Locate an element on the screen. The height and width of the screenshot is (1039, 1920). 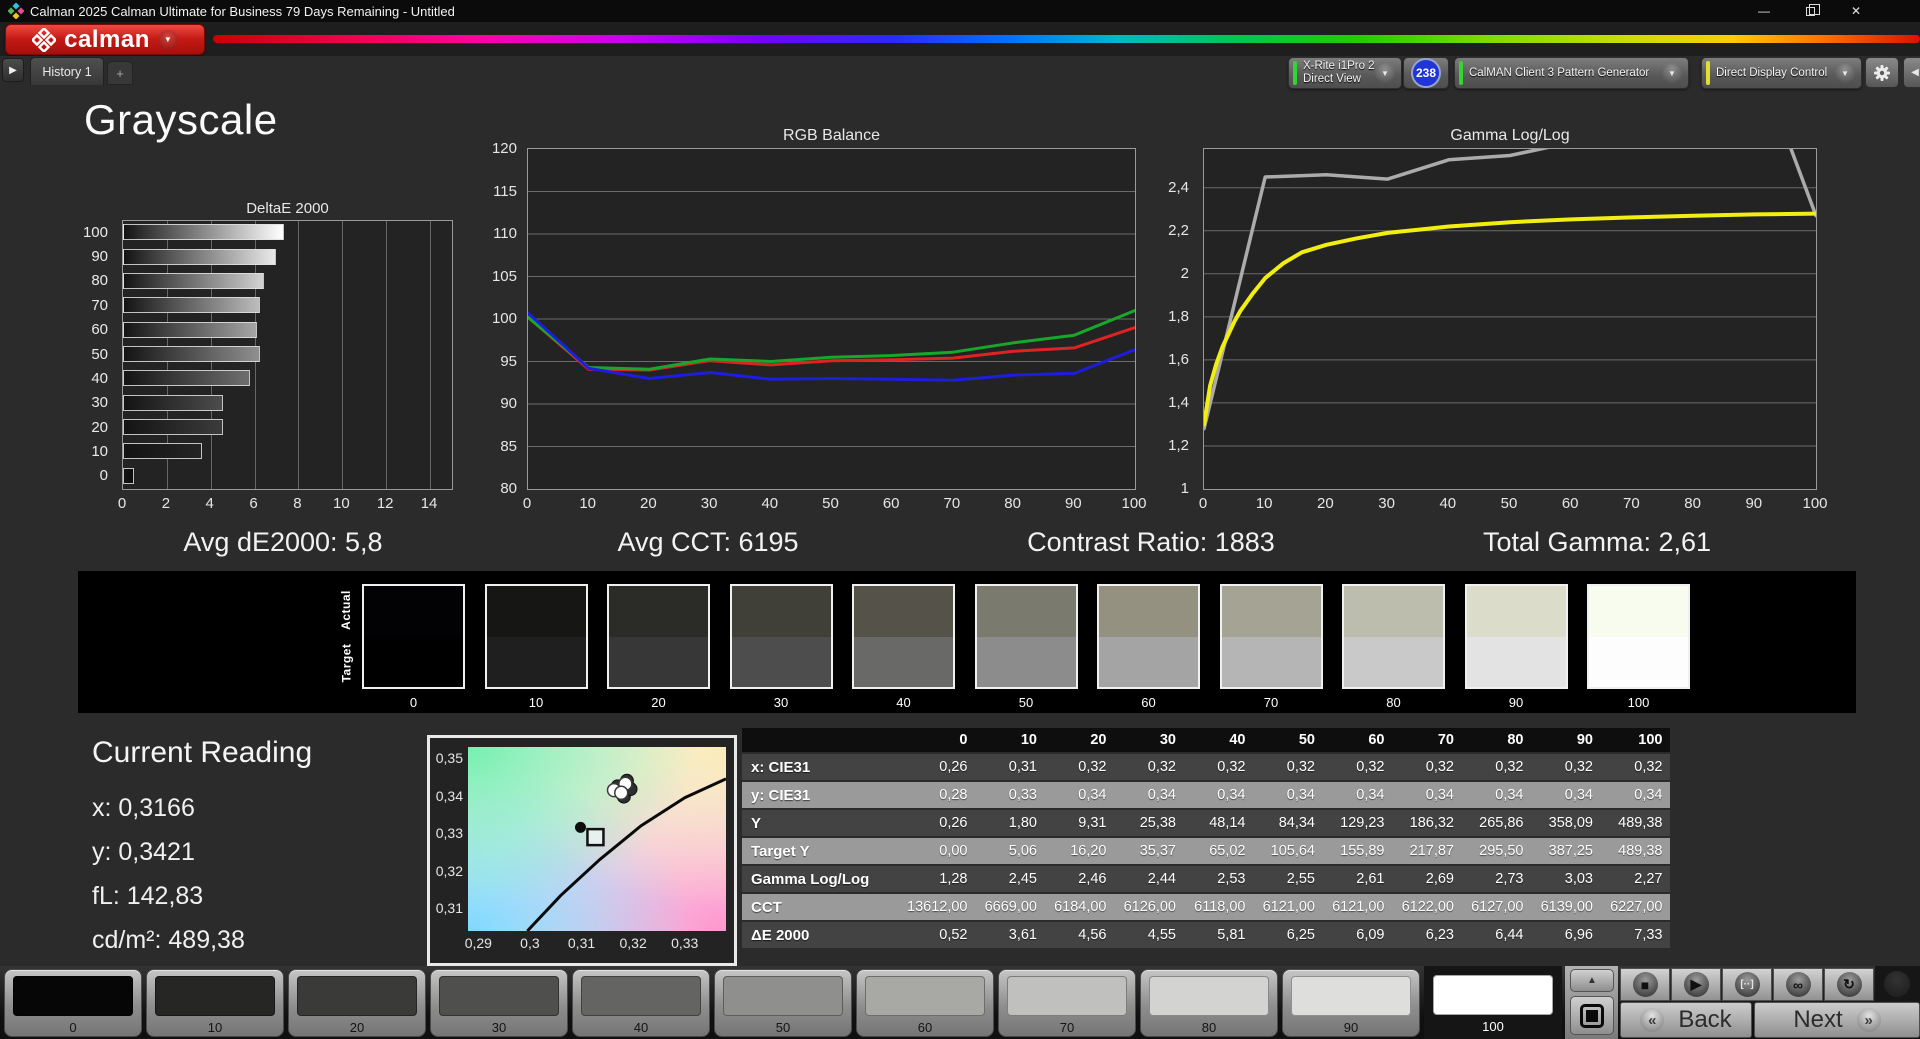
pattern-window-button is located at coordinates (1592, 1015).